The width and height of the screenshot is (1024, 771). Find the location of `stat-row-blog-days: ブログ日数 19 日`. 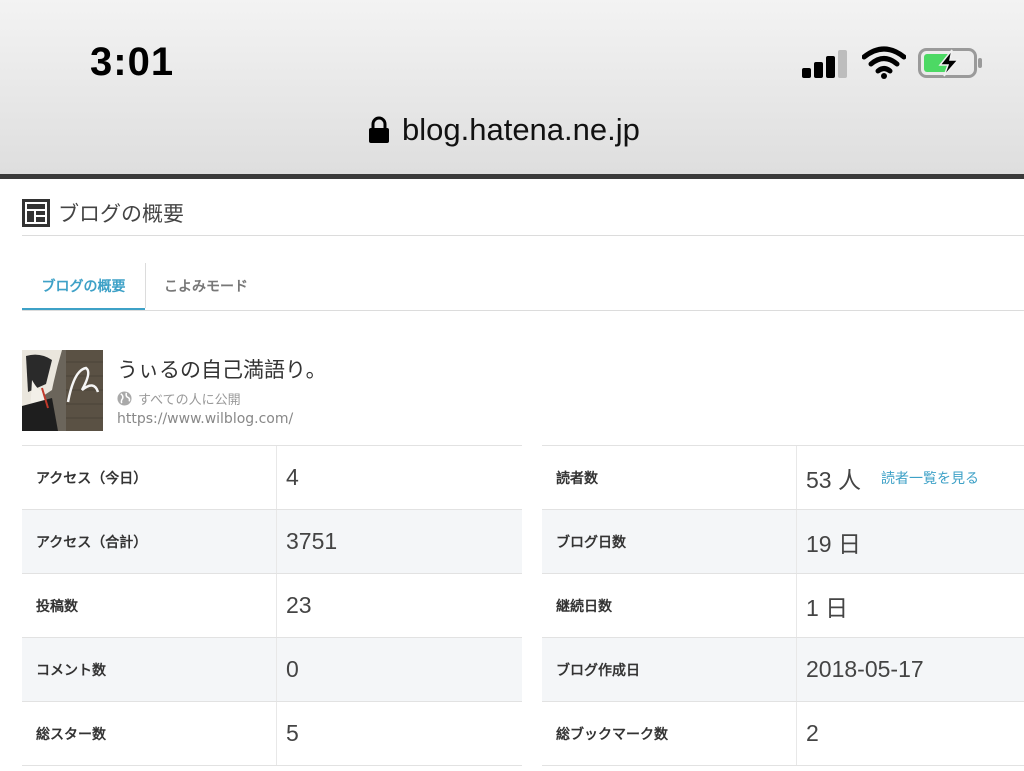

stat-row-blog-days: ブログ日数 19 日 is located at coordinates (783, 541).